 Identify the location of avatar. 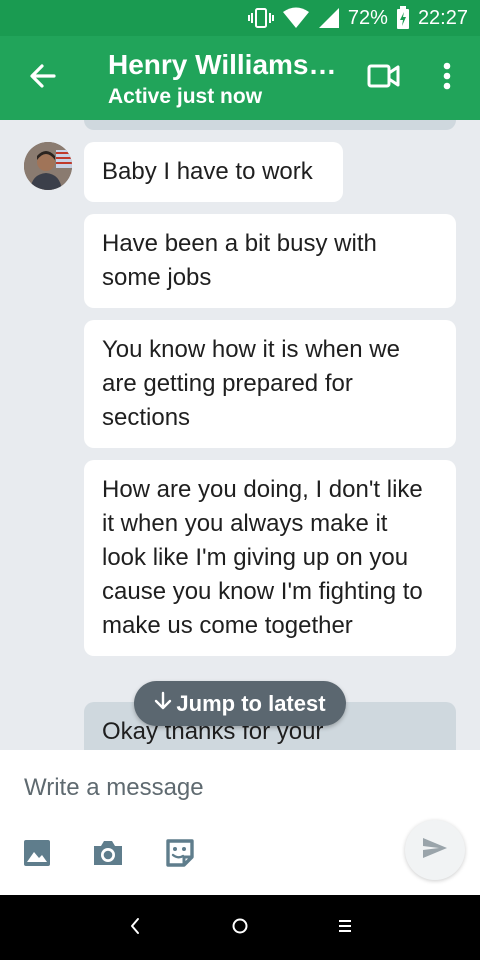
(48, 166).